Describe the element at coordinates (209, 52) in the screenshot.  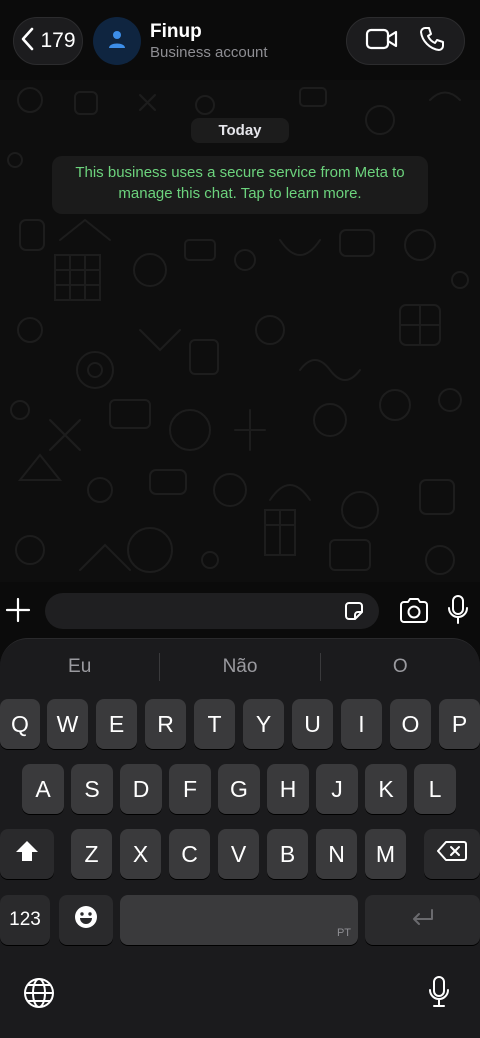
I see `contact-subtitle: Business account` at that location.